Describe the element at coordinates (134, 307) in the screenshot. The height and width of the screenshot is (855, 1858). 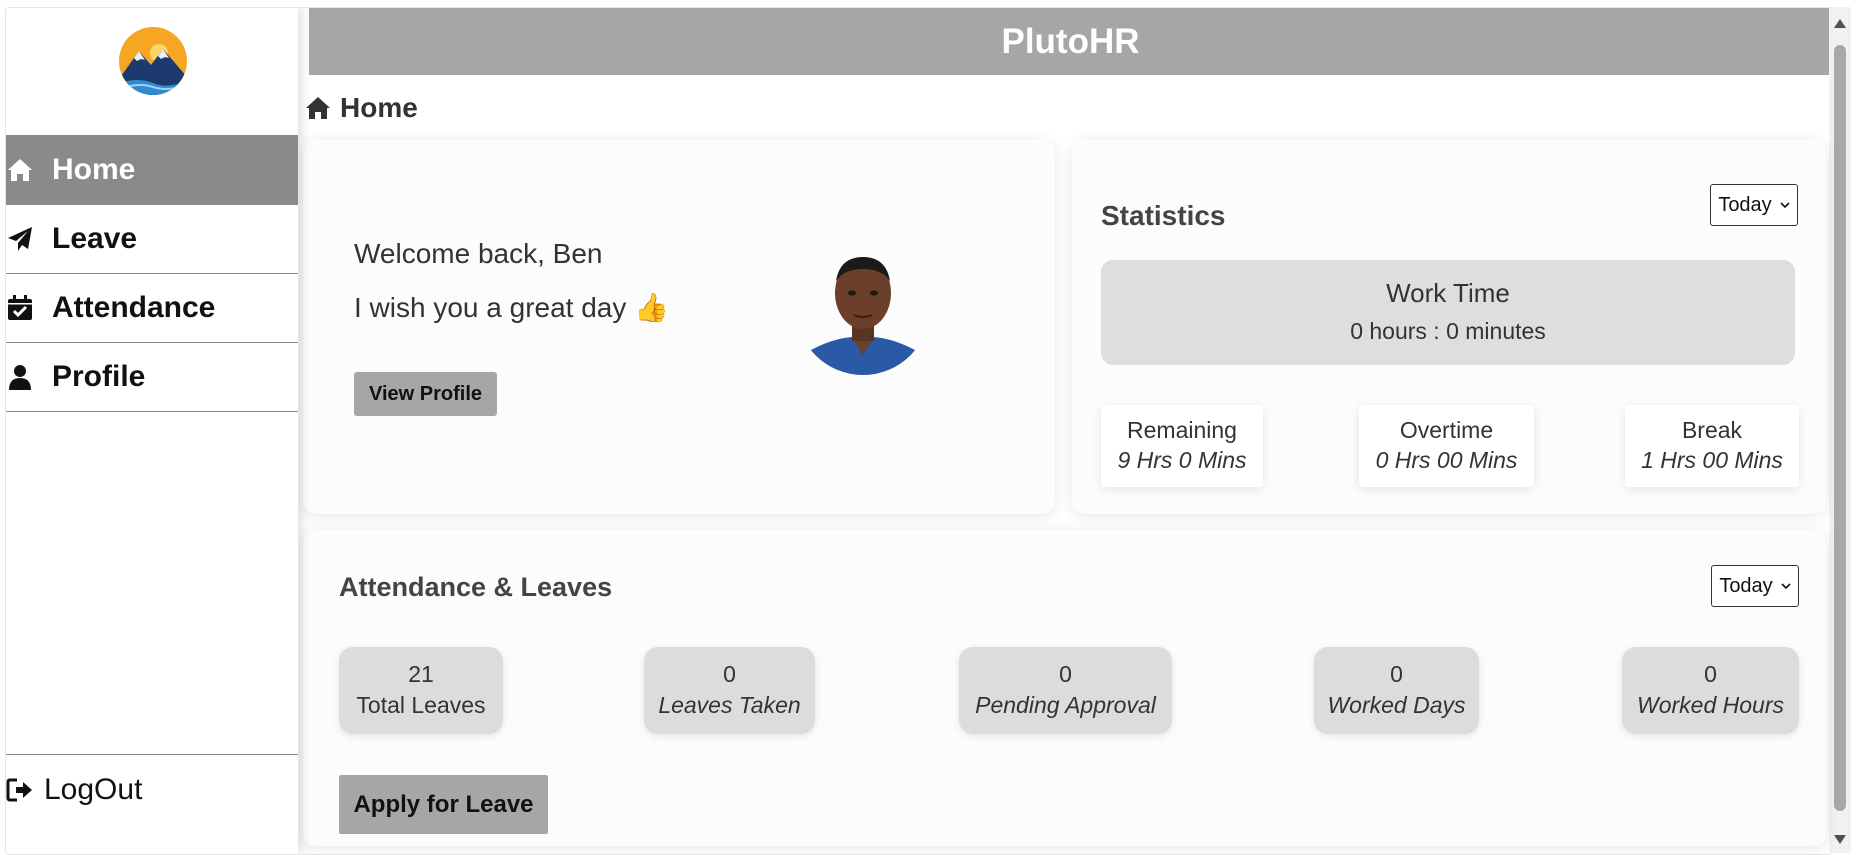
I see `sidebar-item-label: Attendance` at that location.